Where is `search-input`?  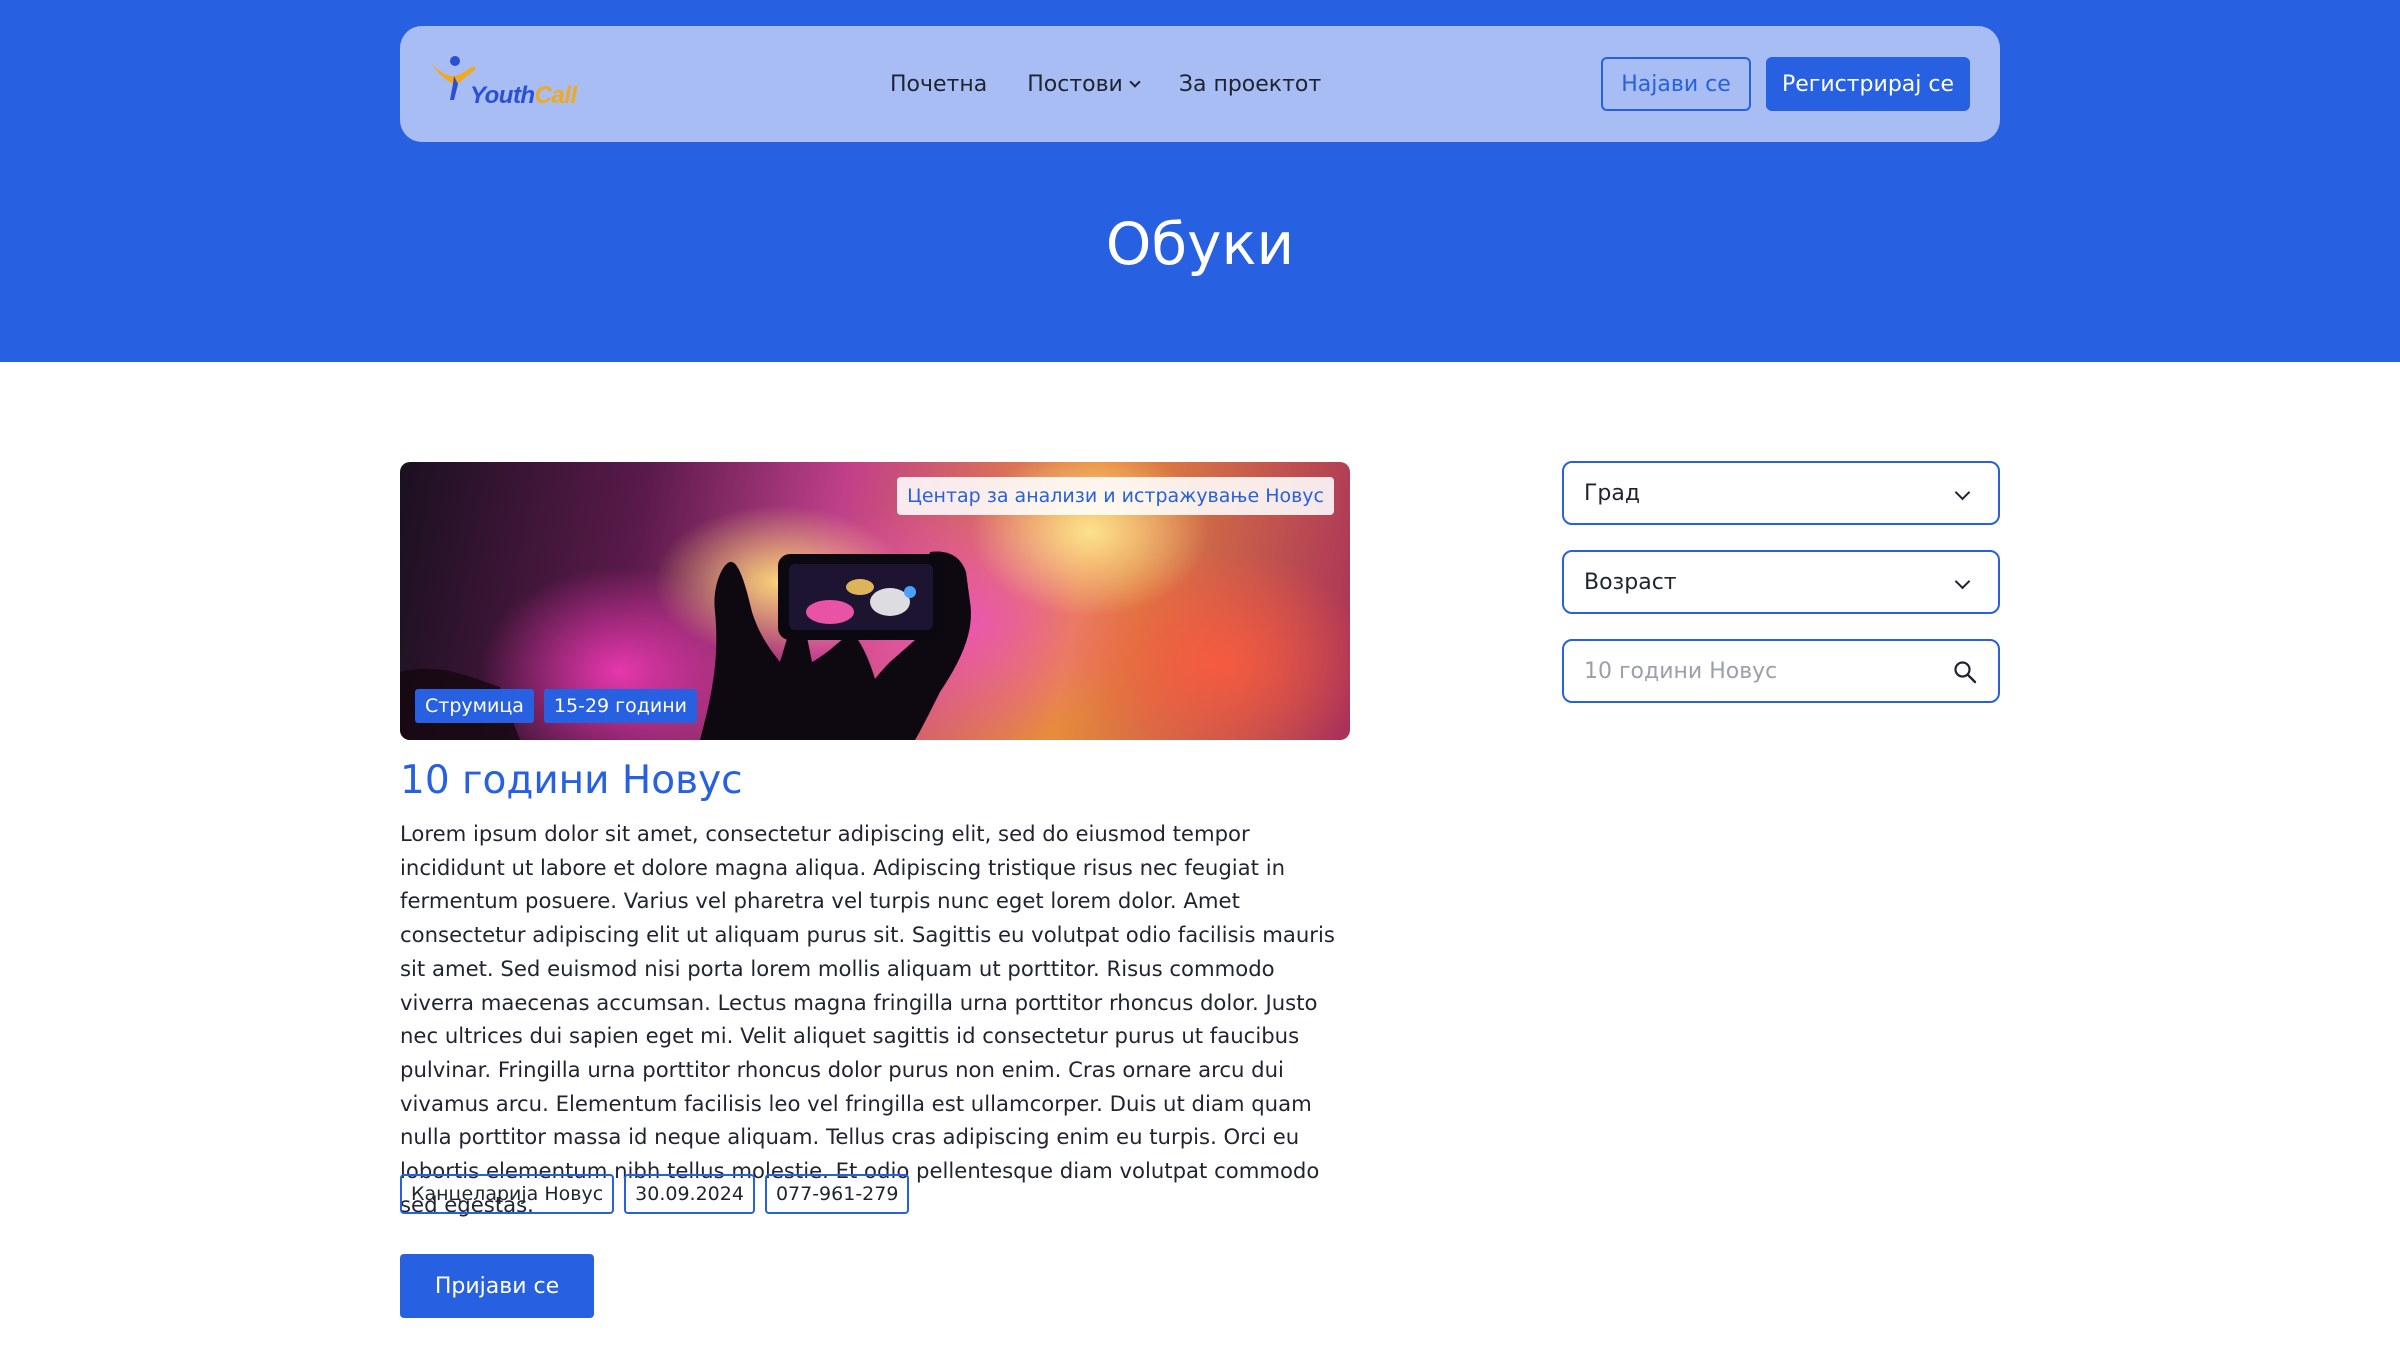
search-input is located at coordinates (1764, 671).